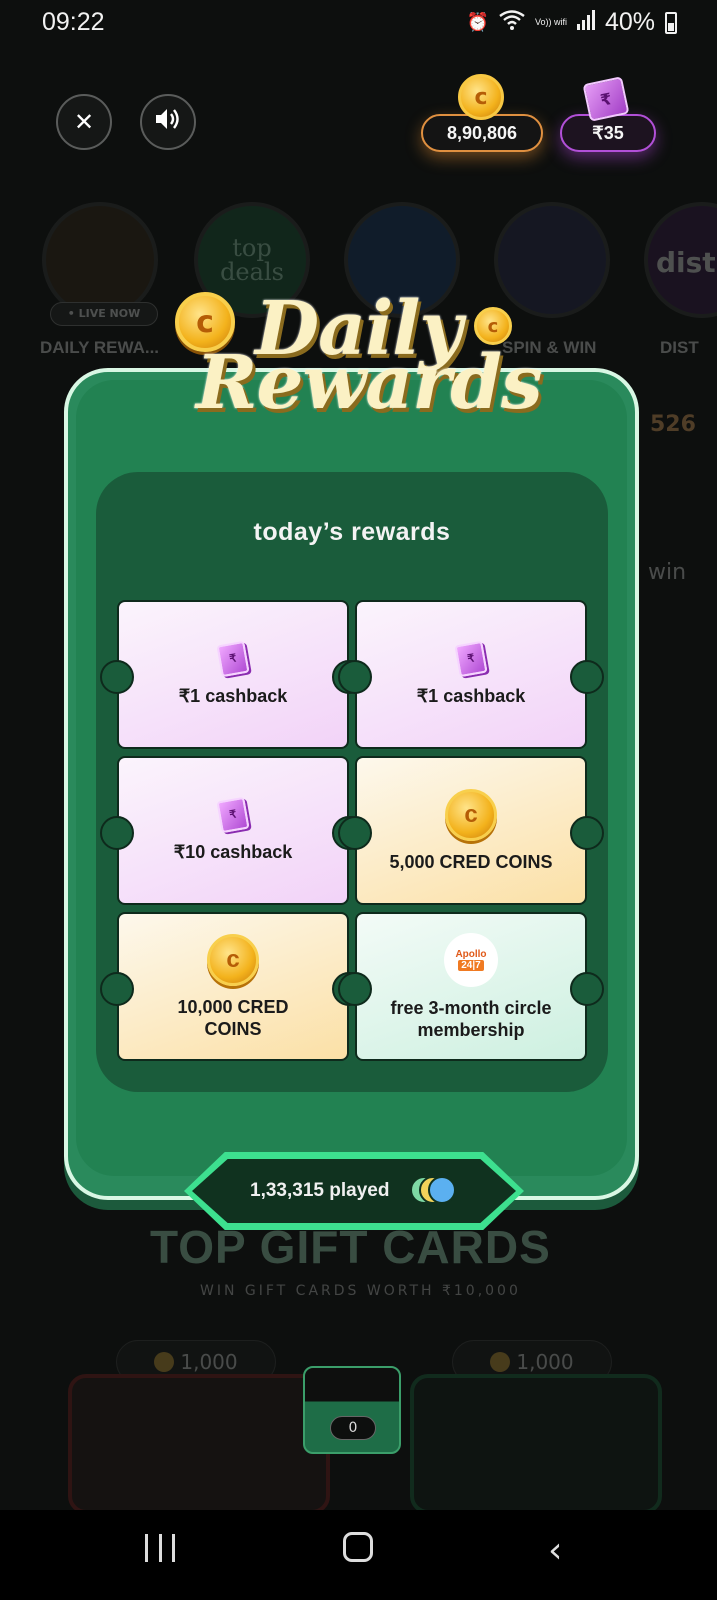  Describe the element at coordinates (320, 1190) in the screenshot. I see `played-count: 1,33,315 played` at that location.